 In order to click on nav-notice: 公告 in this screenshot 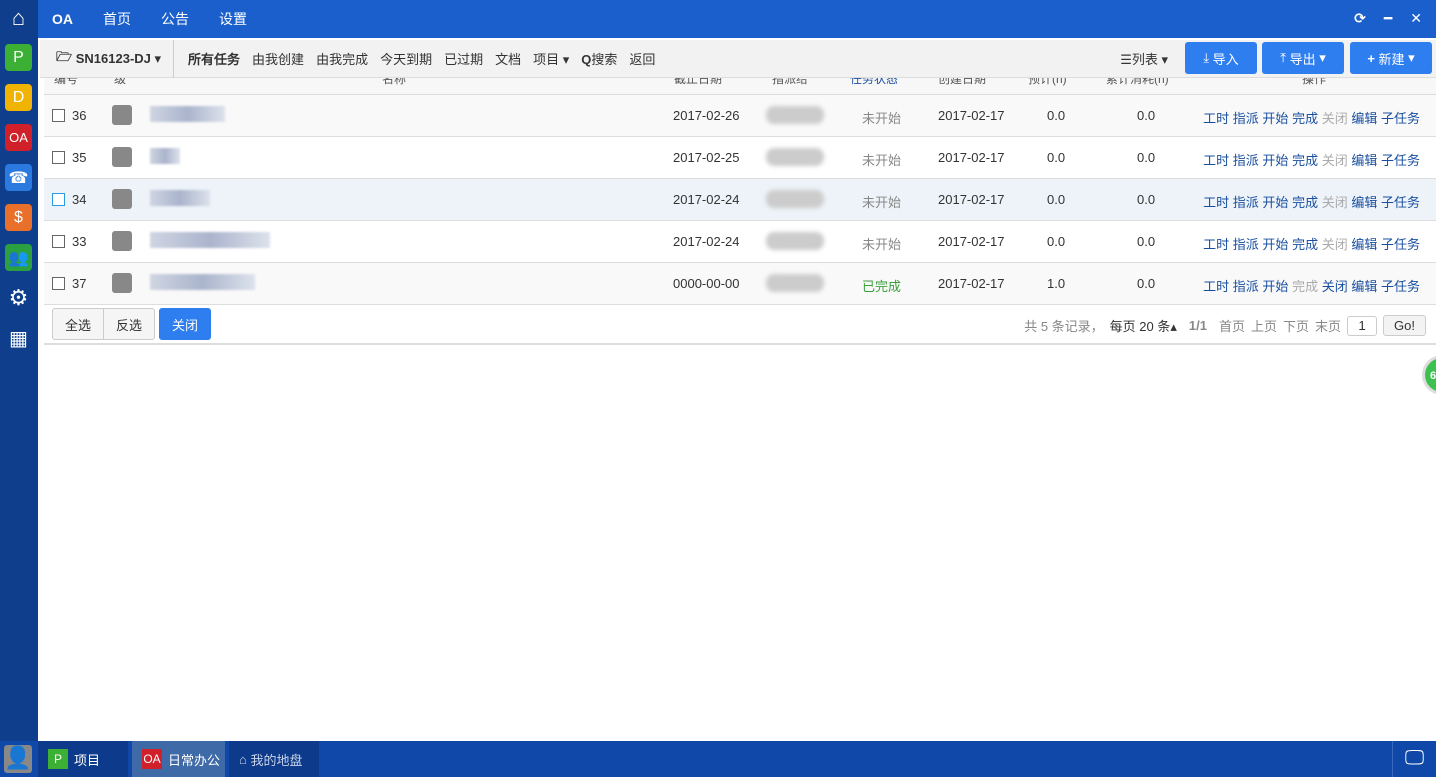, I will do `click(175, 19)`.